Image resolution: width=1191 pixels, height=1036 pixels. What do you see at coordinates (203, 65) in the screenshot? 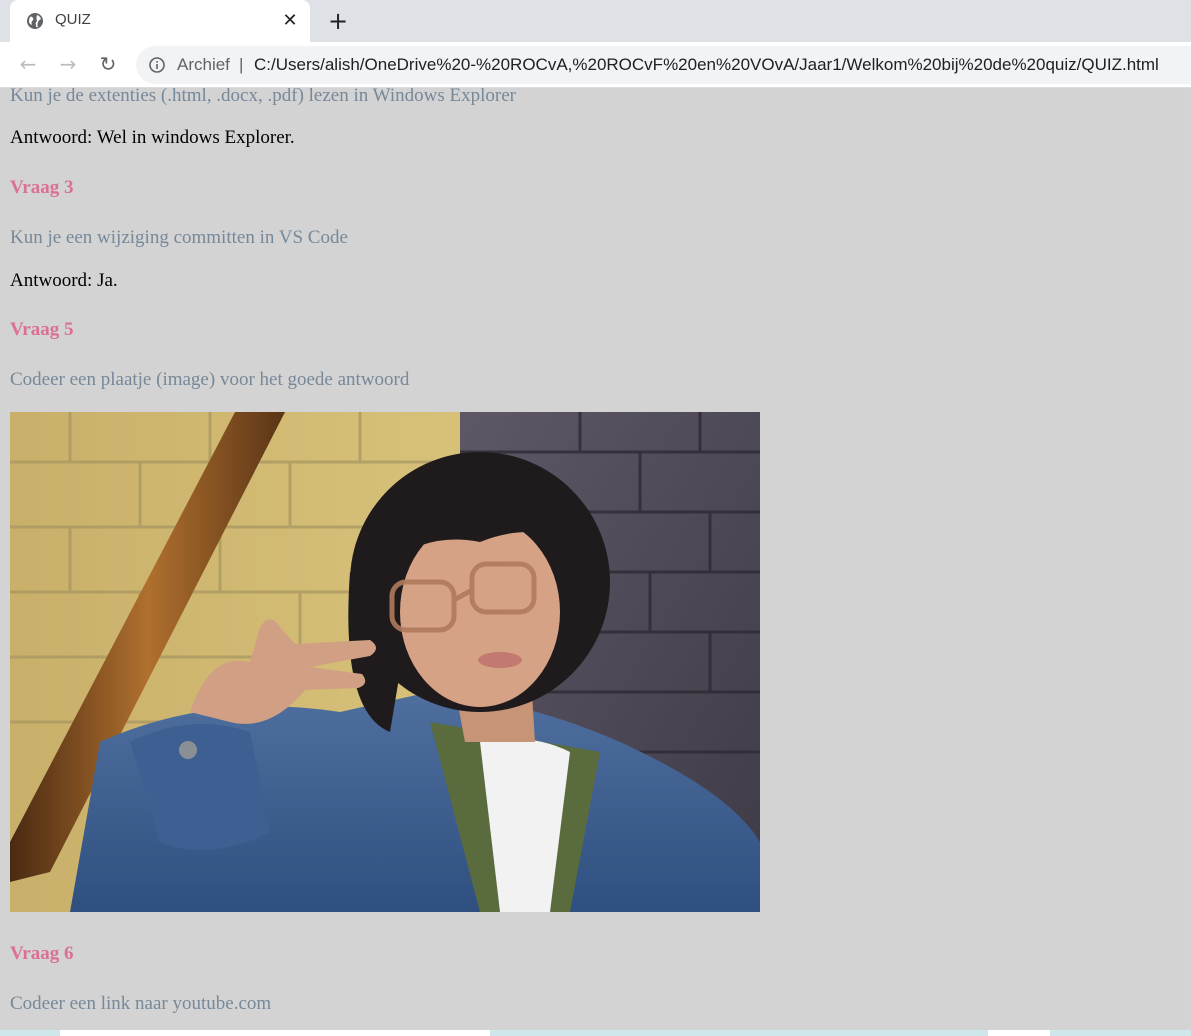
I see `security-label: Archief` at bounding box center [203, 65].